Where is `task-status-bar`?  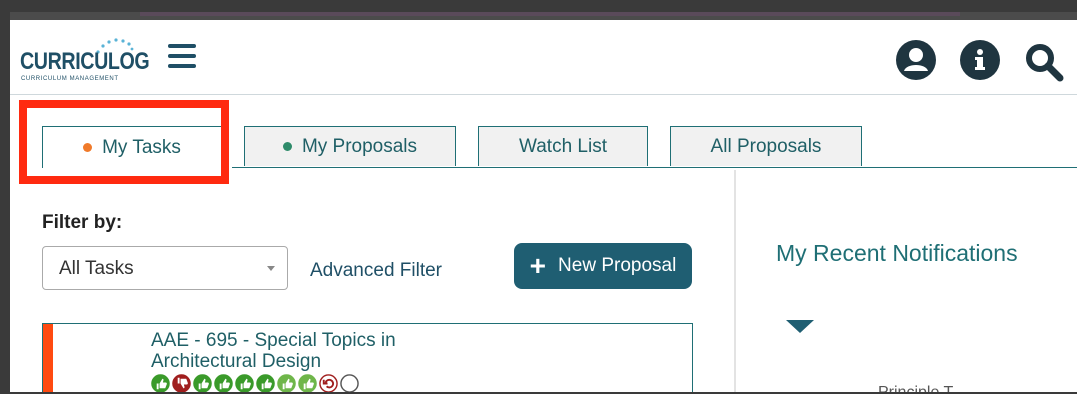 task-status-bar is located at coordinates (48, 358).